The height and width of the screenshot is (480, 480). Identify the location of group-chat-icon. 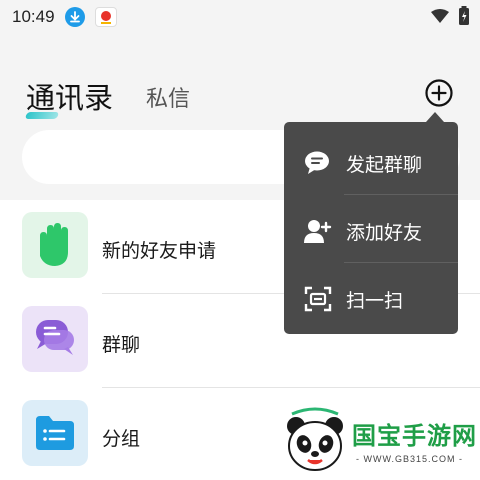
(55, 339).